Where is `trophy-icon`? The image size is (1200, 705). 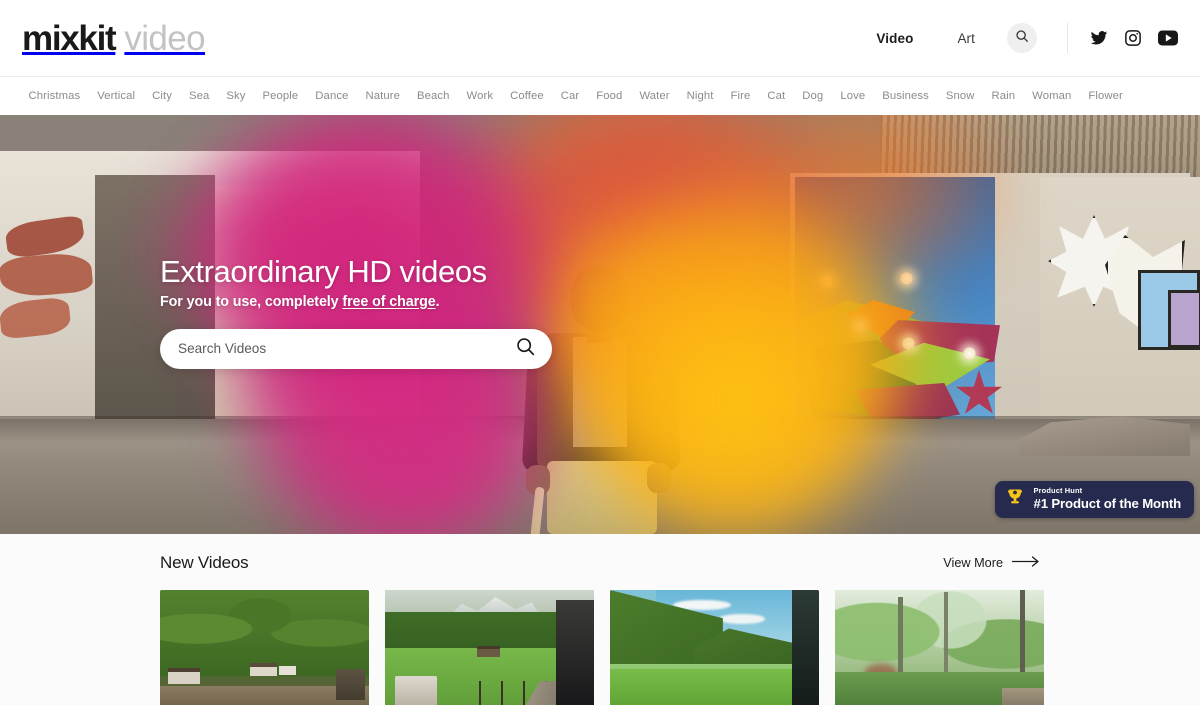 trophy-icon is located at coordinates (1015, 499).